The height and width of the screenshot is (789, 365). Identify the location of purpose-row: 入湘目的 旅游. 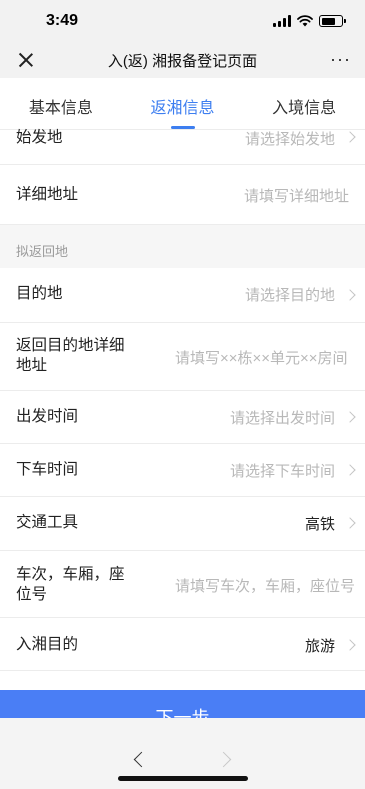
(182, 644).